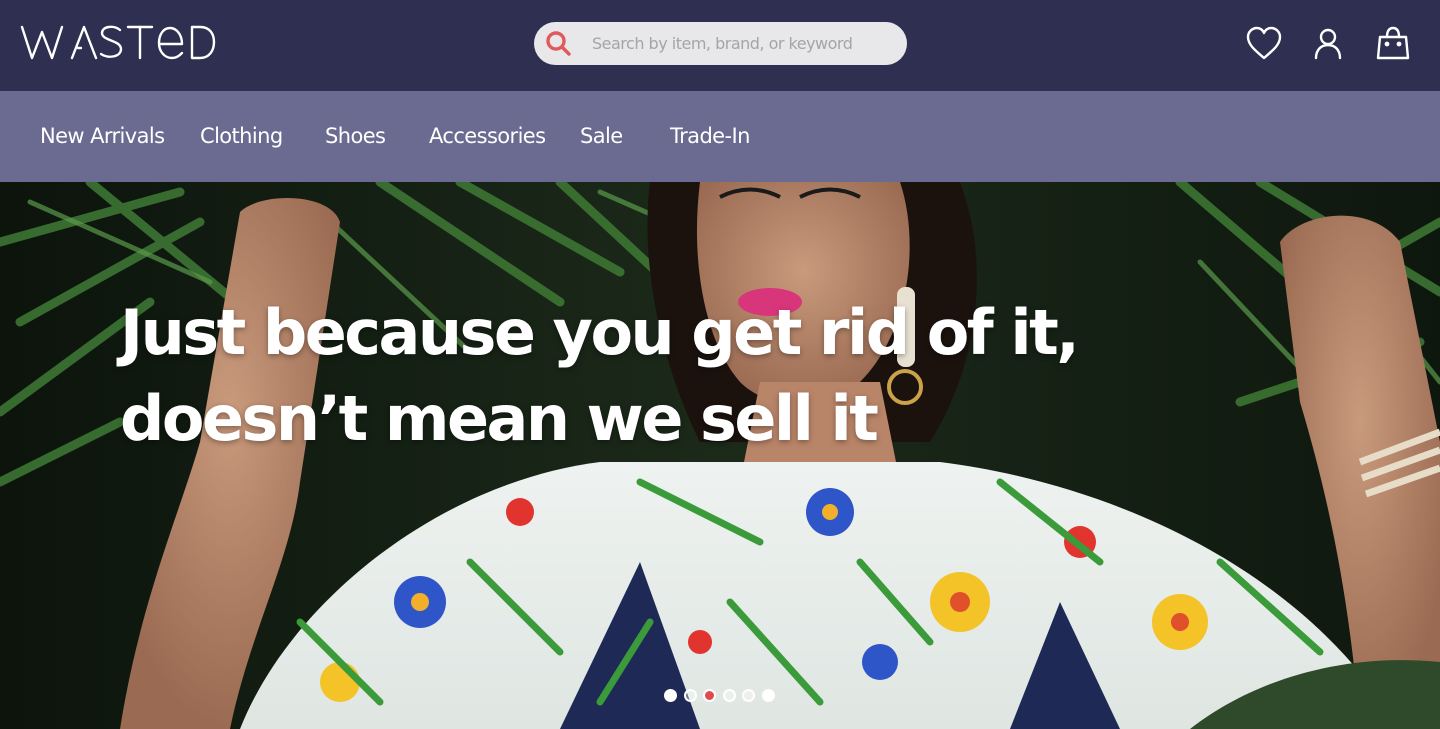  I want to click on shopping-bag-icon, so click(1393, 44).